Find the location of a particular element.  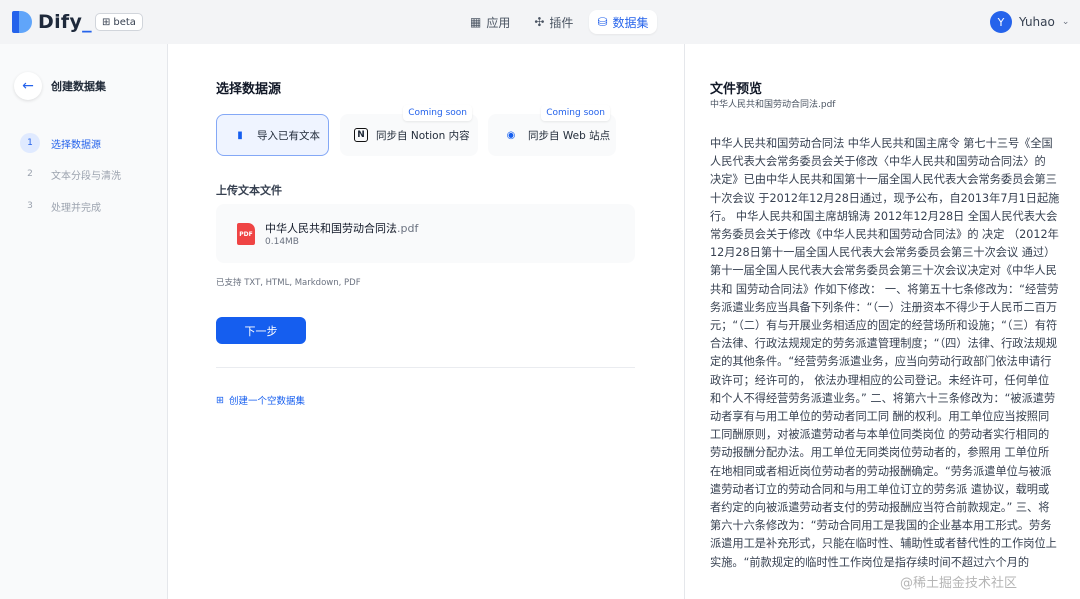

beta-badge: ⊞ beta is located at coordinates (119, 22).